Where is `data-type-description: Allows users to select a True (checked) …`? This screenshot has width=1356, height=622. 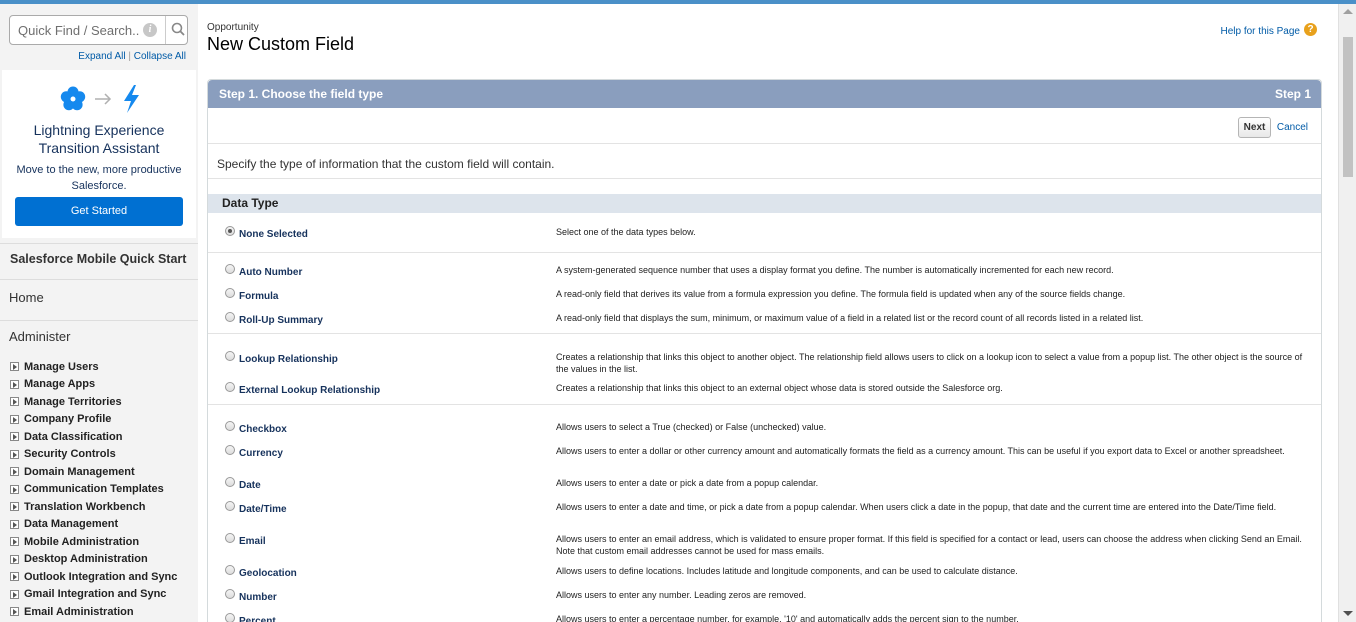
data-type-description: Allows users to select a True (checked) … is located at coordinates (691, 427).